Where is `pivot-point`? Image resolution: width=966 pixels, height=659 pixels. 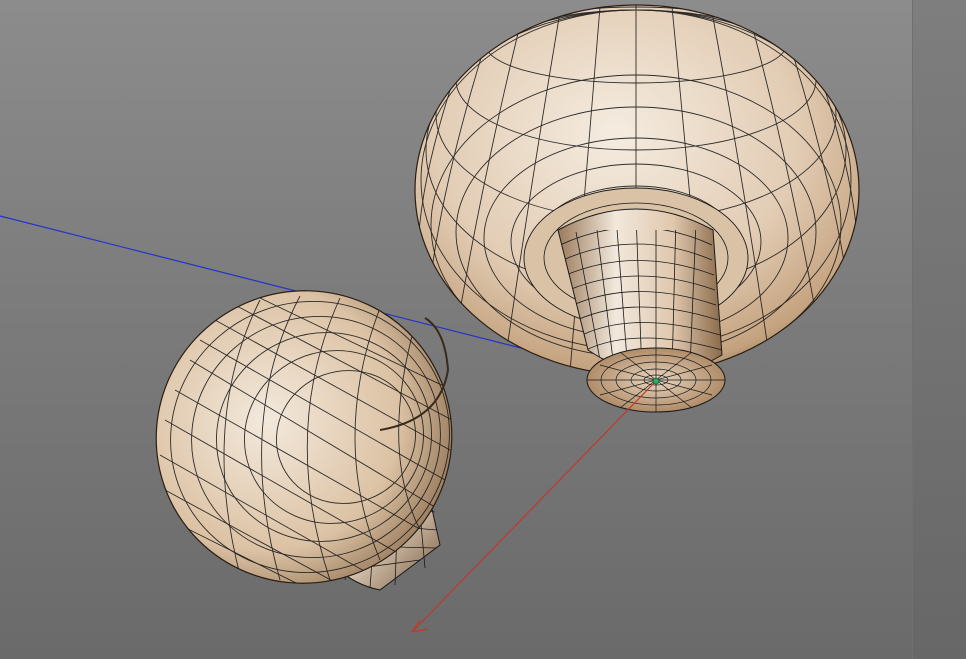
pivot-point is located at coordinates (656, 381).